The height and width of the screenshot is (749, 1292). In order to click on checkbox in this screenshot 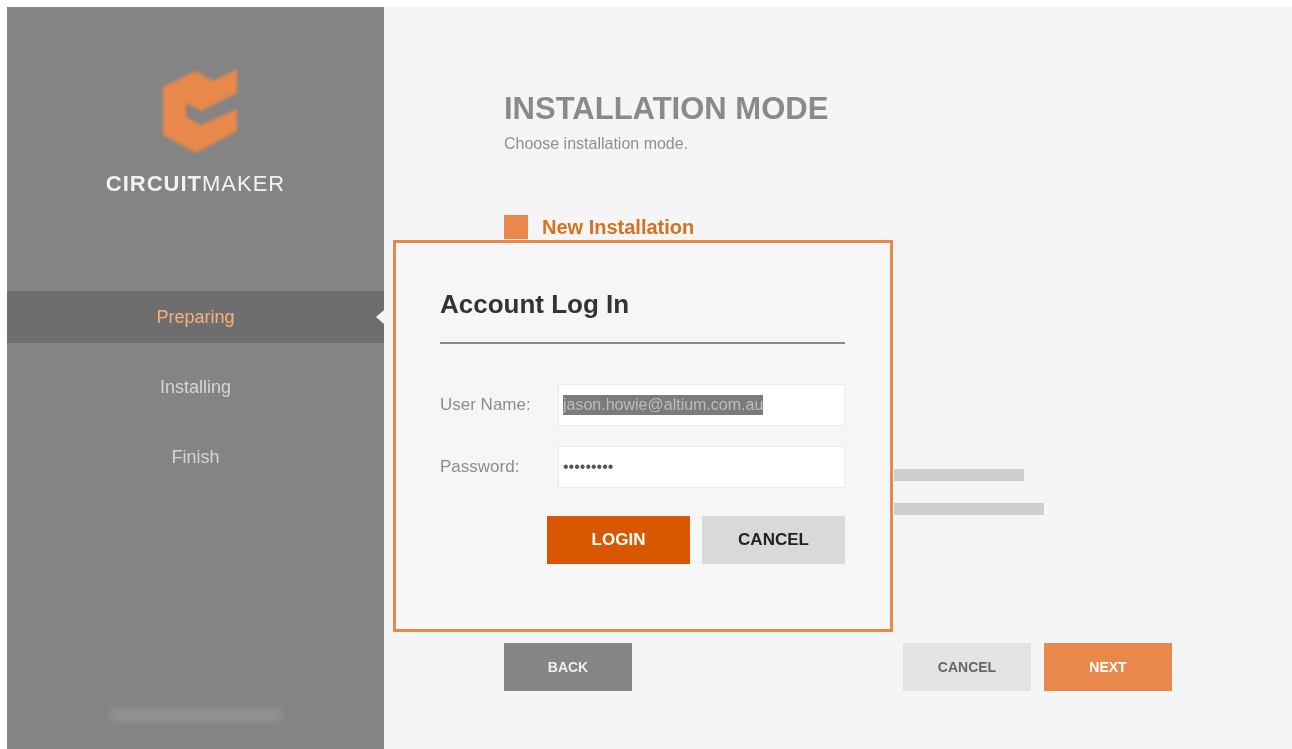, I will do `click(516, 227)`.